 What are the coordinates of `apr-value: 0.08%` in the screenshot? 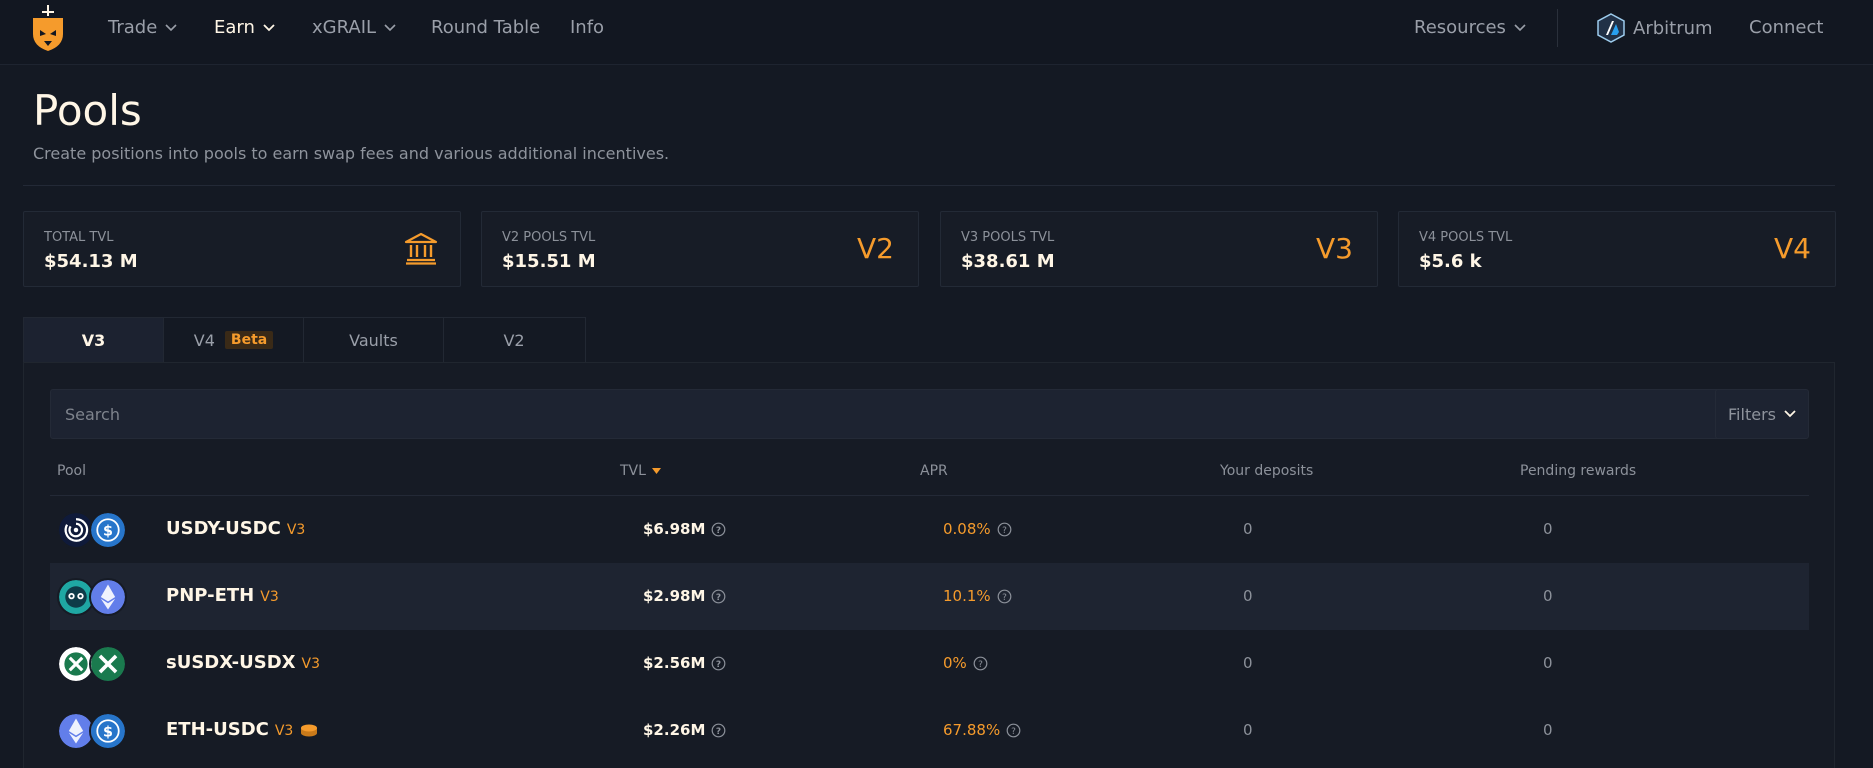 It's located at (967, 529).